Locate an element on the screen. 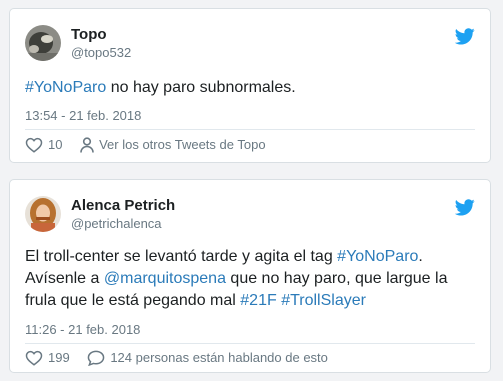  view-more-tweets-link: Ver los otros Tweets de Topo is located at coordinates (173, 145).